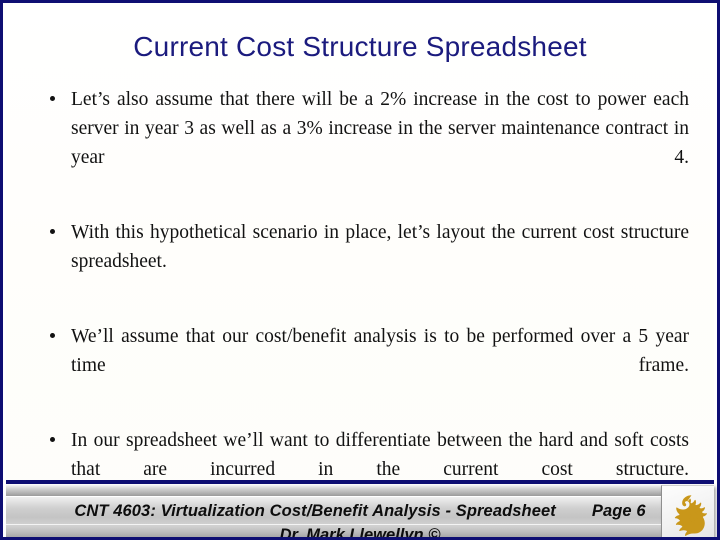 The width and height of the screenshot is (720, 540). What do you see at coordinates (690, 515) in the screenshot?
I see `pegasus-icon` at bounding box center [690, 515].